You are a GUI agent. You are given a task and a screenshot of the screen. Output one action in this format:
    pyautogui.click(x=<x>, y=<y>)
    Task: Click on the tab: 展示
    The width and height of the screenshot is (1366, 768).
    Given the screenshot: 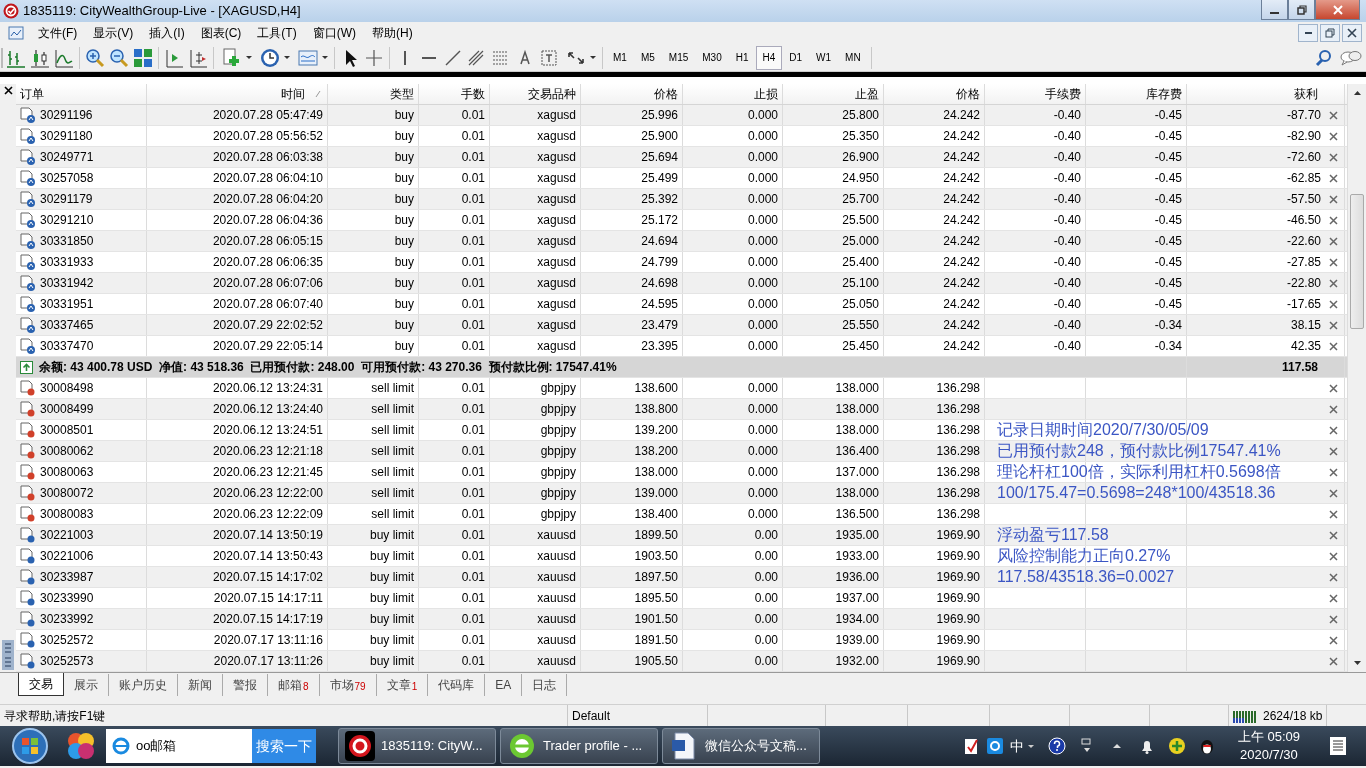 What is the action you would take?
    pyautogui.click(x=86, y=685)
    